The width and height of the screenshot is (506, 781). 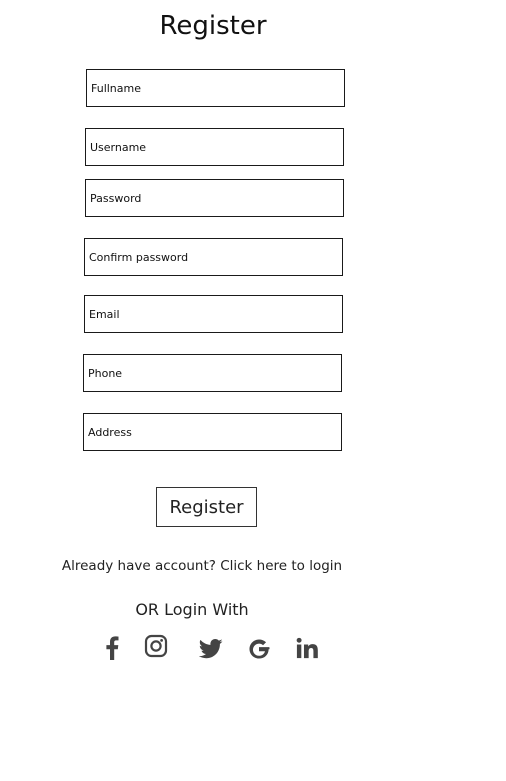 I want to click on page-title: Register, so click(x=213, y=26).